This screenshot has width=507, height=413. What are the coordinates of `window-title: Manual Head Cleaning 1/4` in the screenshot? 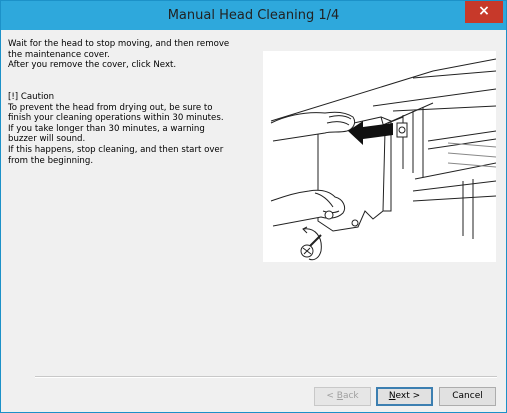 It's located at (253, 15).